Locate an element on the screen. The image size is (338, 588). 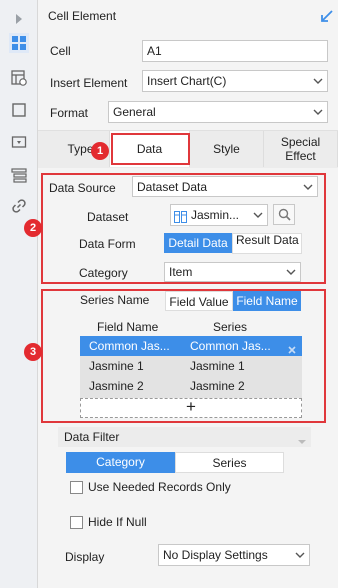
tab-special-effect: Special Effect is located at coordinates (301, 149).